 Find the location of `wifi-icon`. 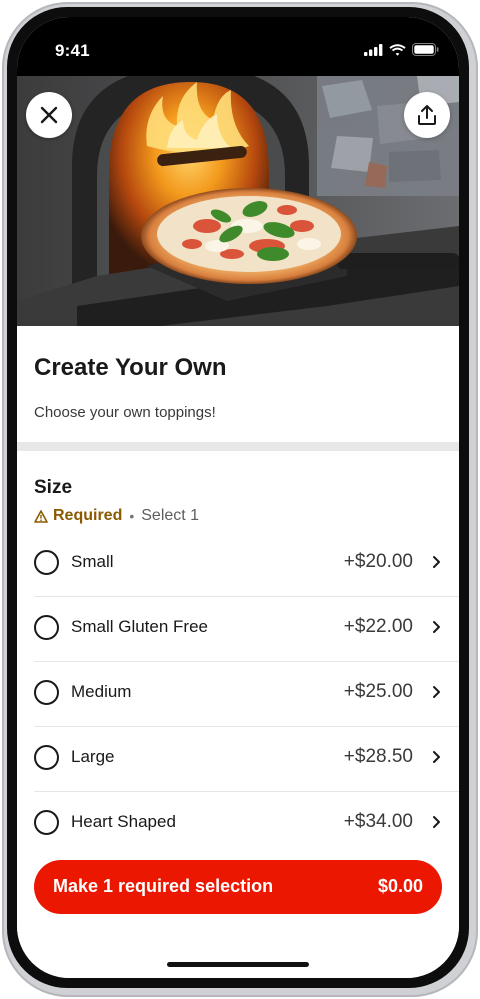

wifi-icon is located at coordinates (397, 49).